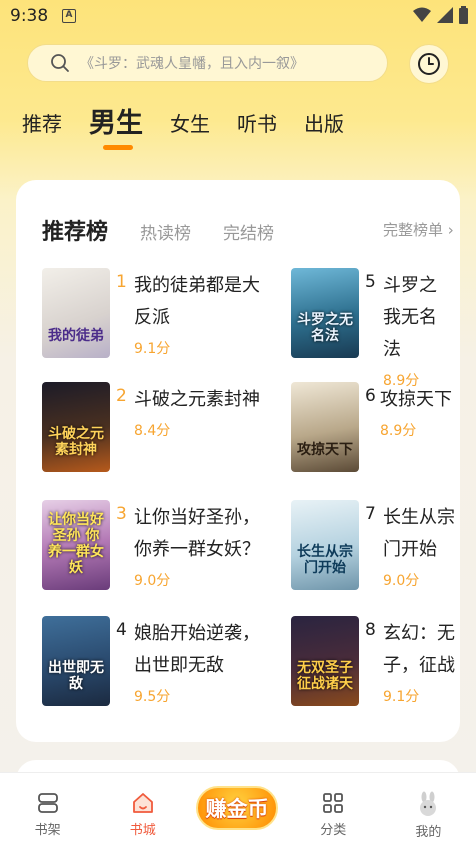  I want to click on book-title: 长生从宗门开始, so click(419, 533).